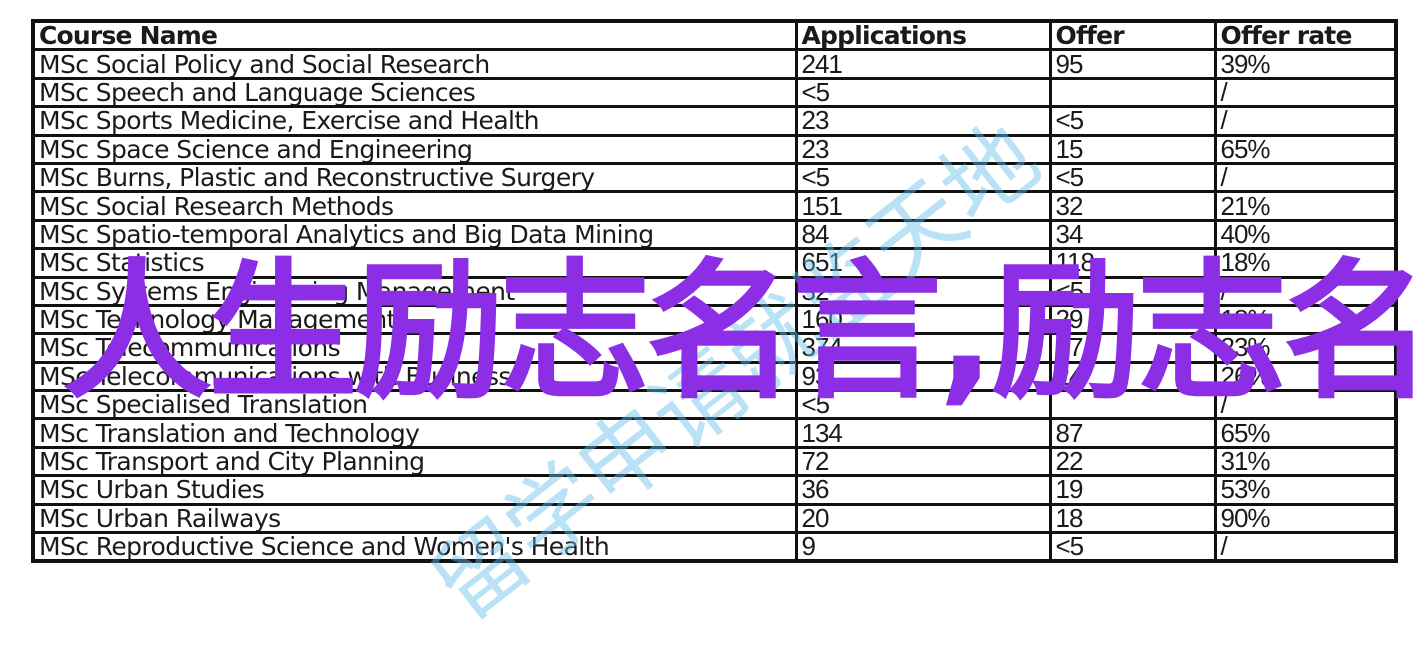  Describe the element at coordinates (1305, 376) in the screenshot. I see `cell-offer-rate: 26%` at that location.